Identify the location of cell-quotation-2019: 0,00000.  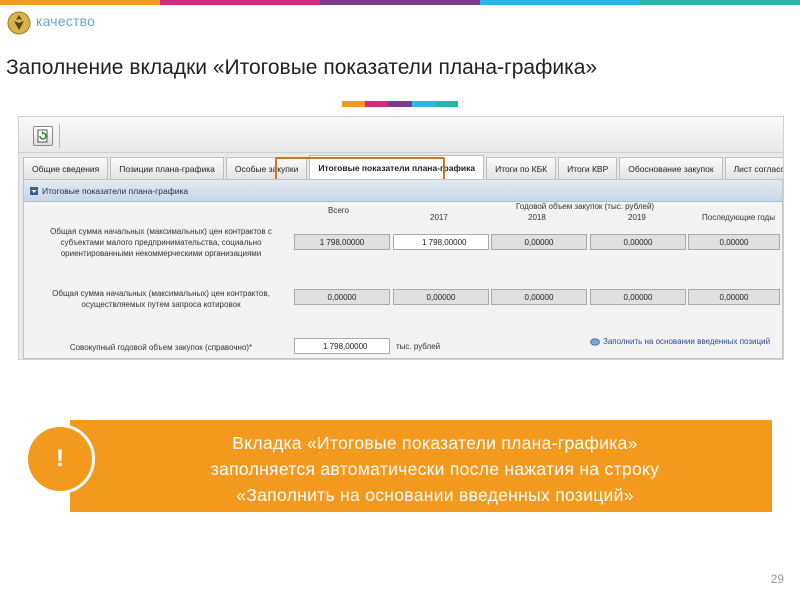
(638, 297).